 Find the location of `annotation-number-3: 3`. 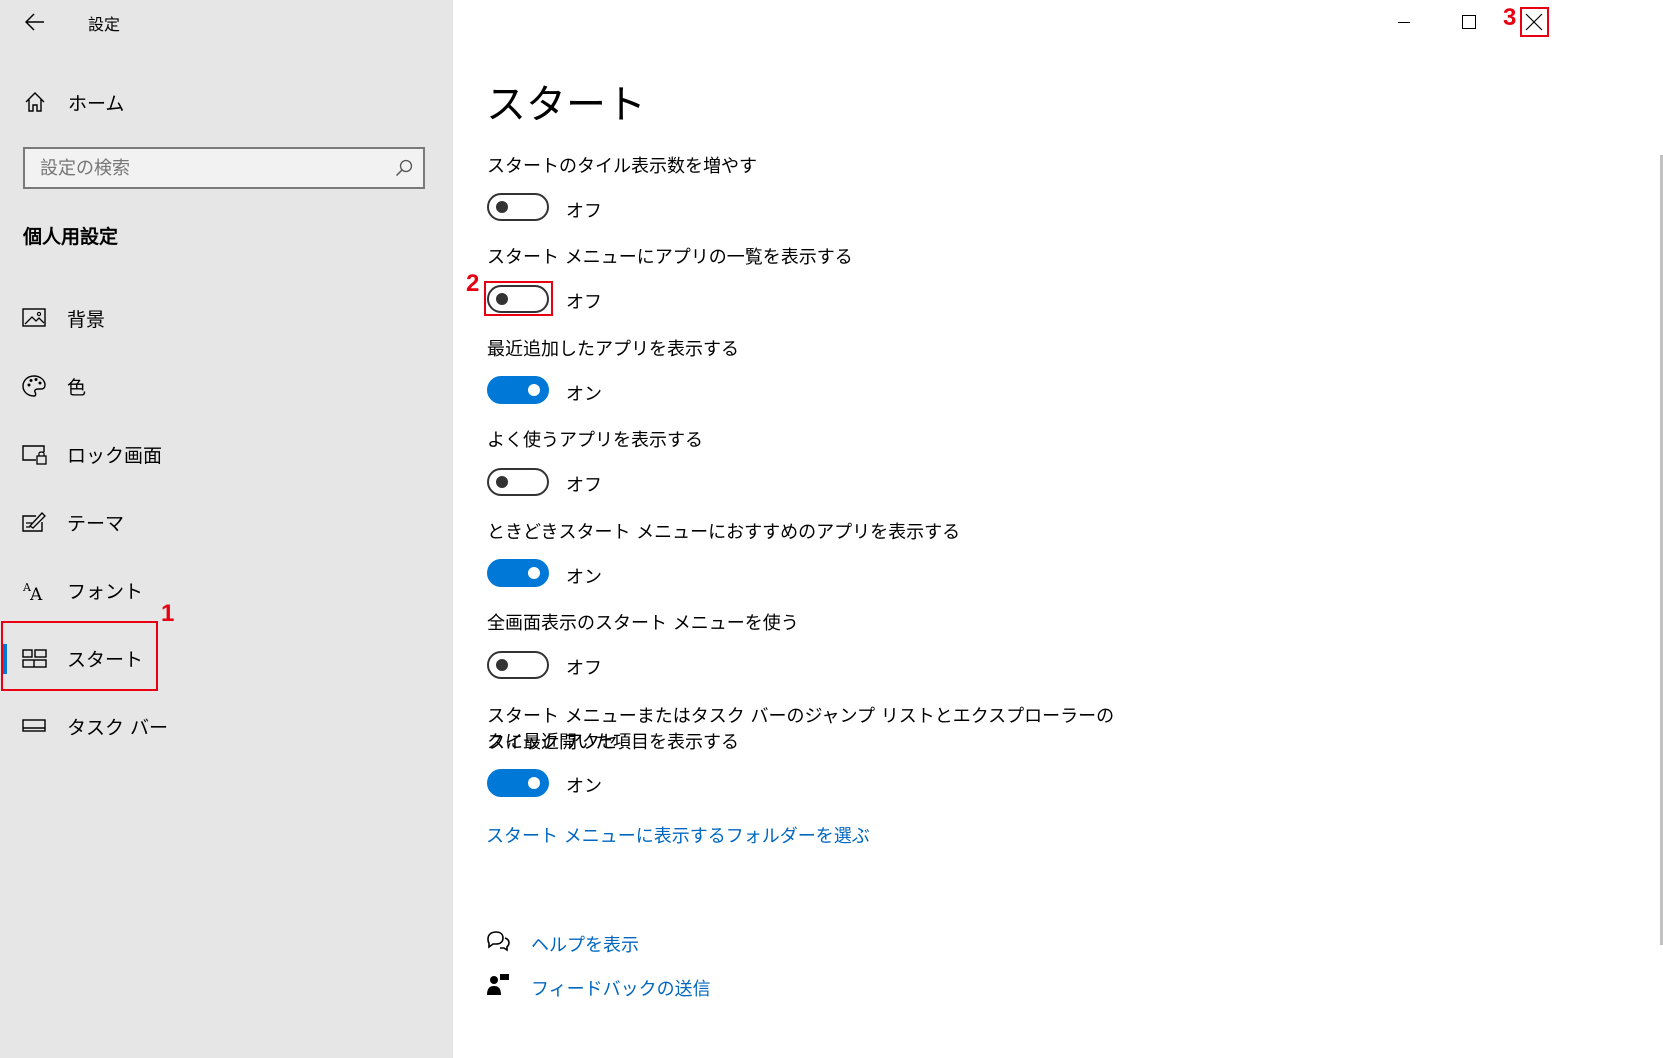

annotation-number-3: 3 is located at coordinates (1510, 17).